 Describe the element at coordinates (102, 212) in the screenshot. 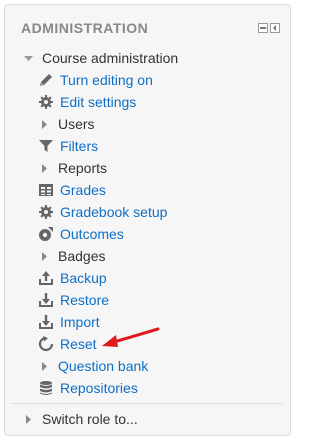

I see `menu-item-gradebook-setup: Gradebook setup` at that location.